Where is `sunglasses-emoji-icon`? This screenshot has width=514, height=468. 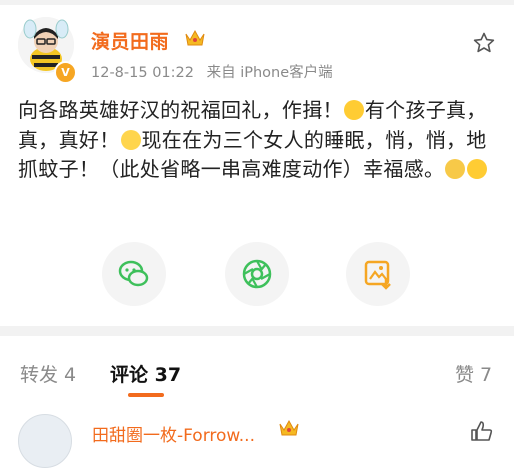
sunglasses-emoji-icon is located at coordinates (477, 169).